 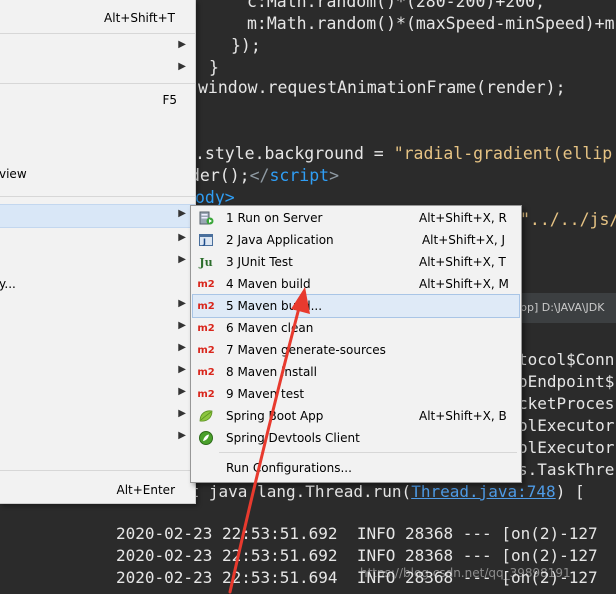 I want to click on svg-text: J, so click(x=204, y=242).